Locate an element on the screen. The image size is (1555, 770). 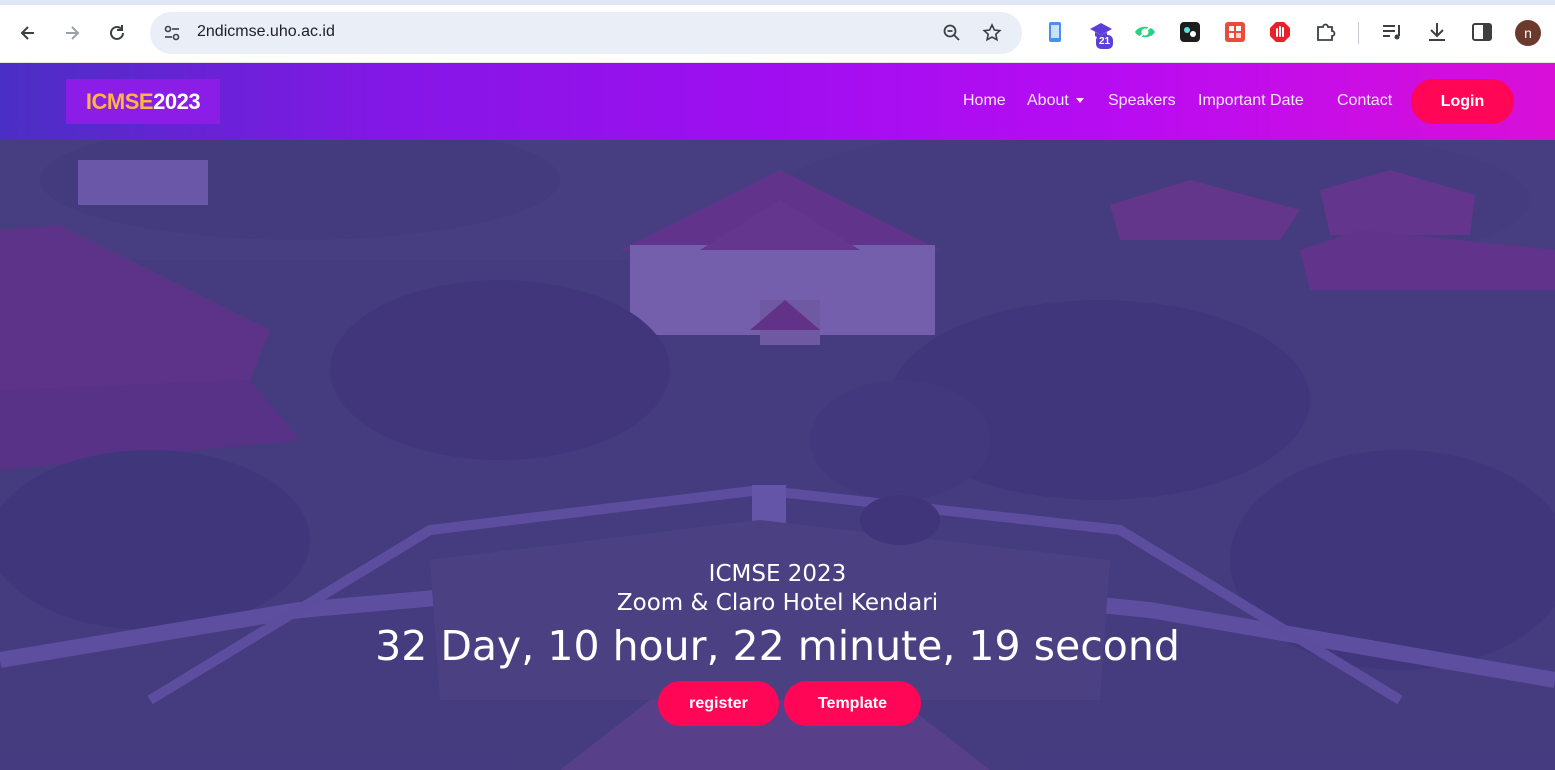
nav-about-label: About is located at coordinates (1048, 100).